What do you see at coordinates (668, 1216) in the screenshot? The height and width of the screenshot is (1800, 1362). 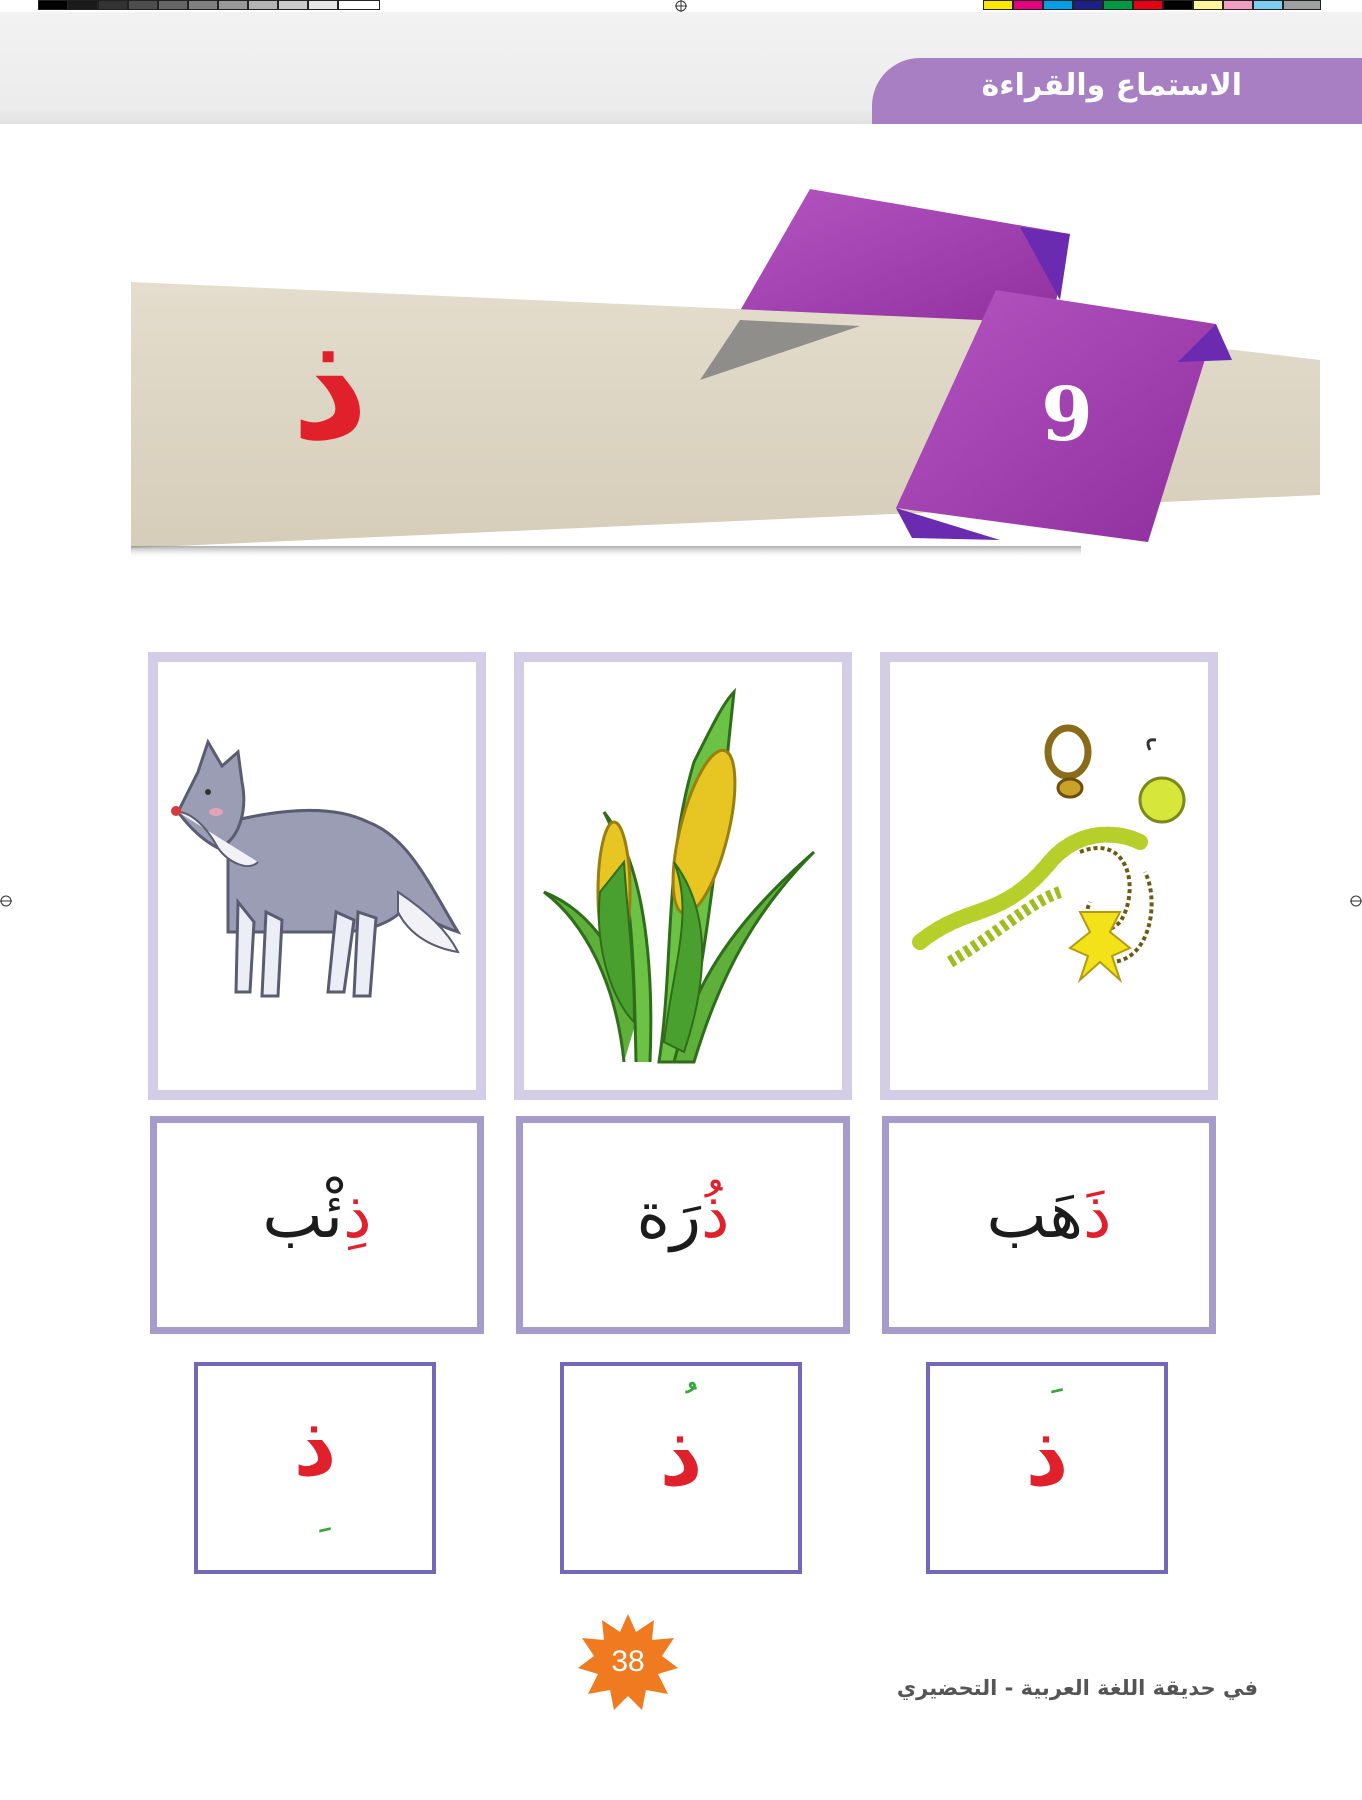 I see `word-rest: رَة` at bounding box center [668, 1216].